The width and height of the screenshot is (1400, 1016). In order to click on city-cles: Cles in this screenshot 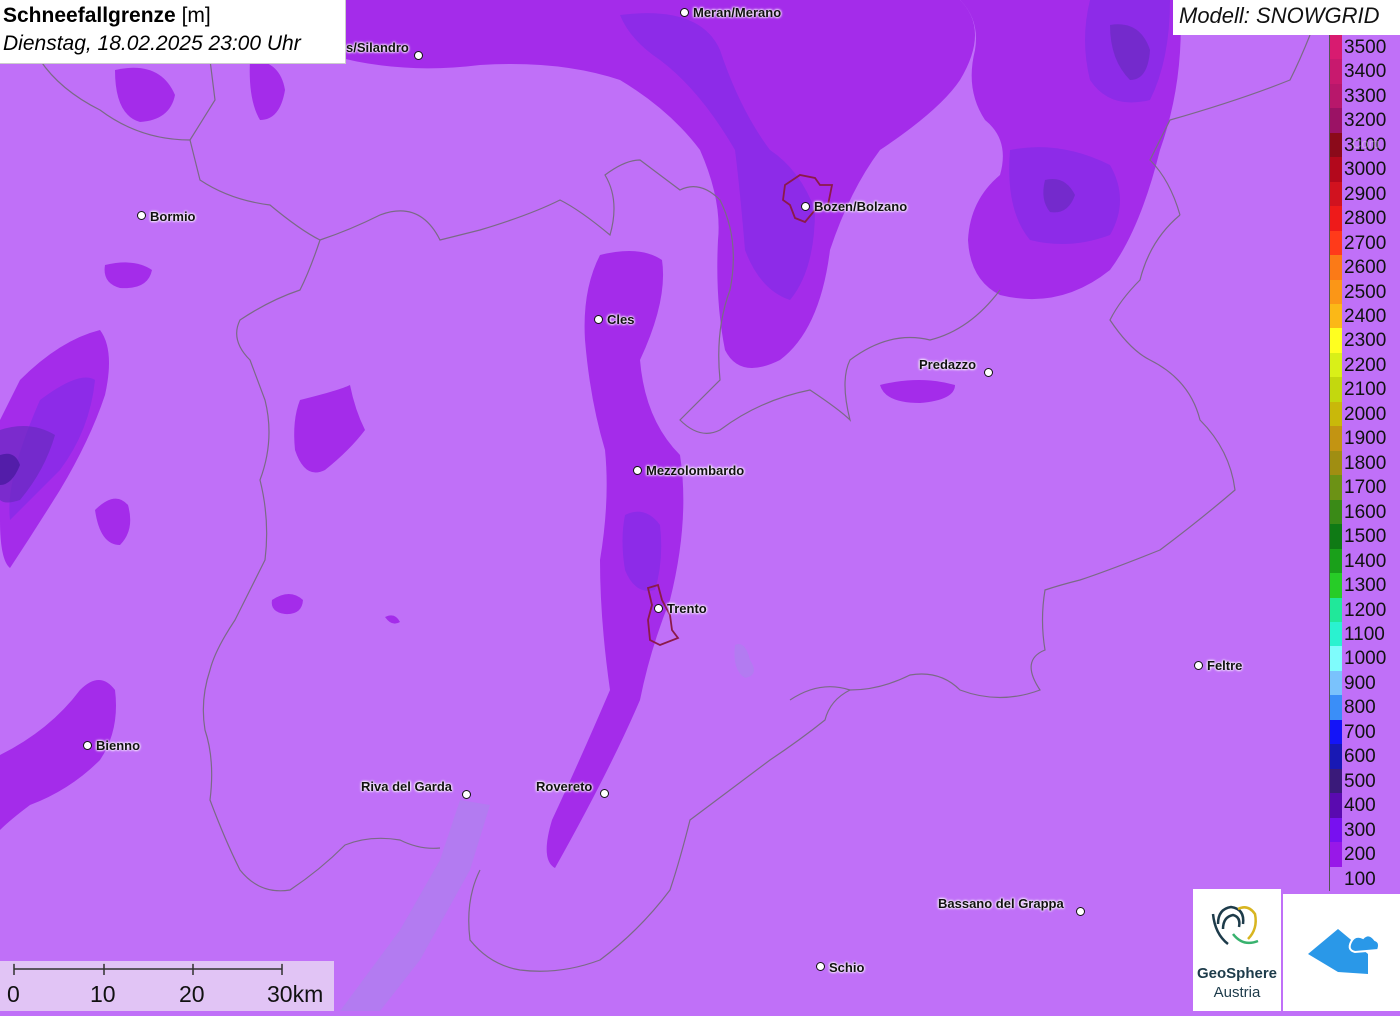, I will do `click(620, 319)`.